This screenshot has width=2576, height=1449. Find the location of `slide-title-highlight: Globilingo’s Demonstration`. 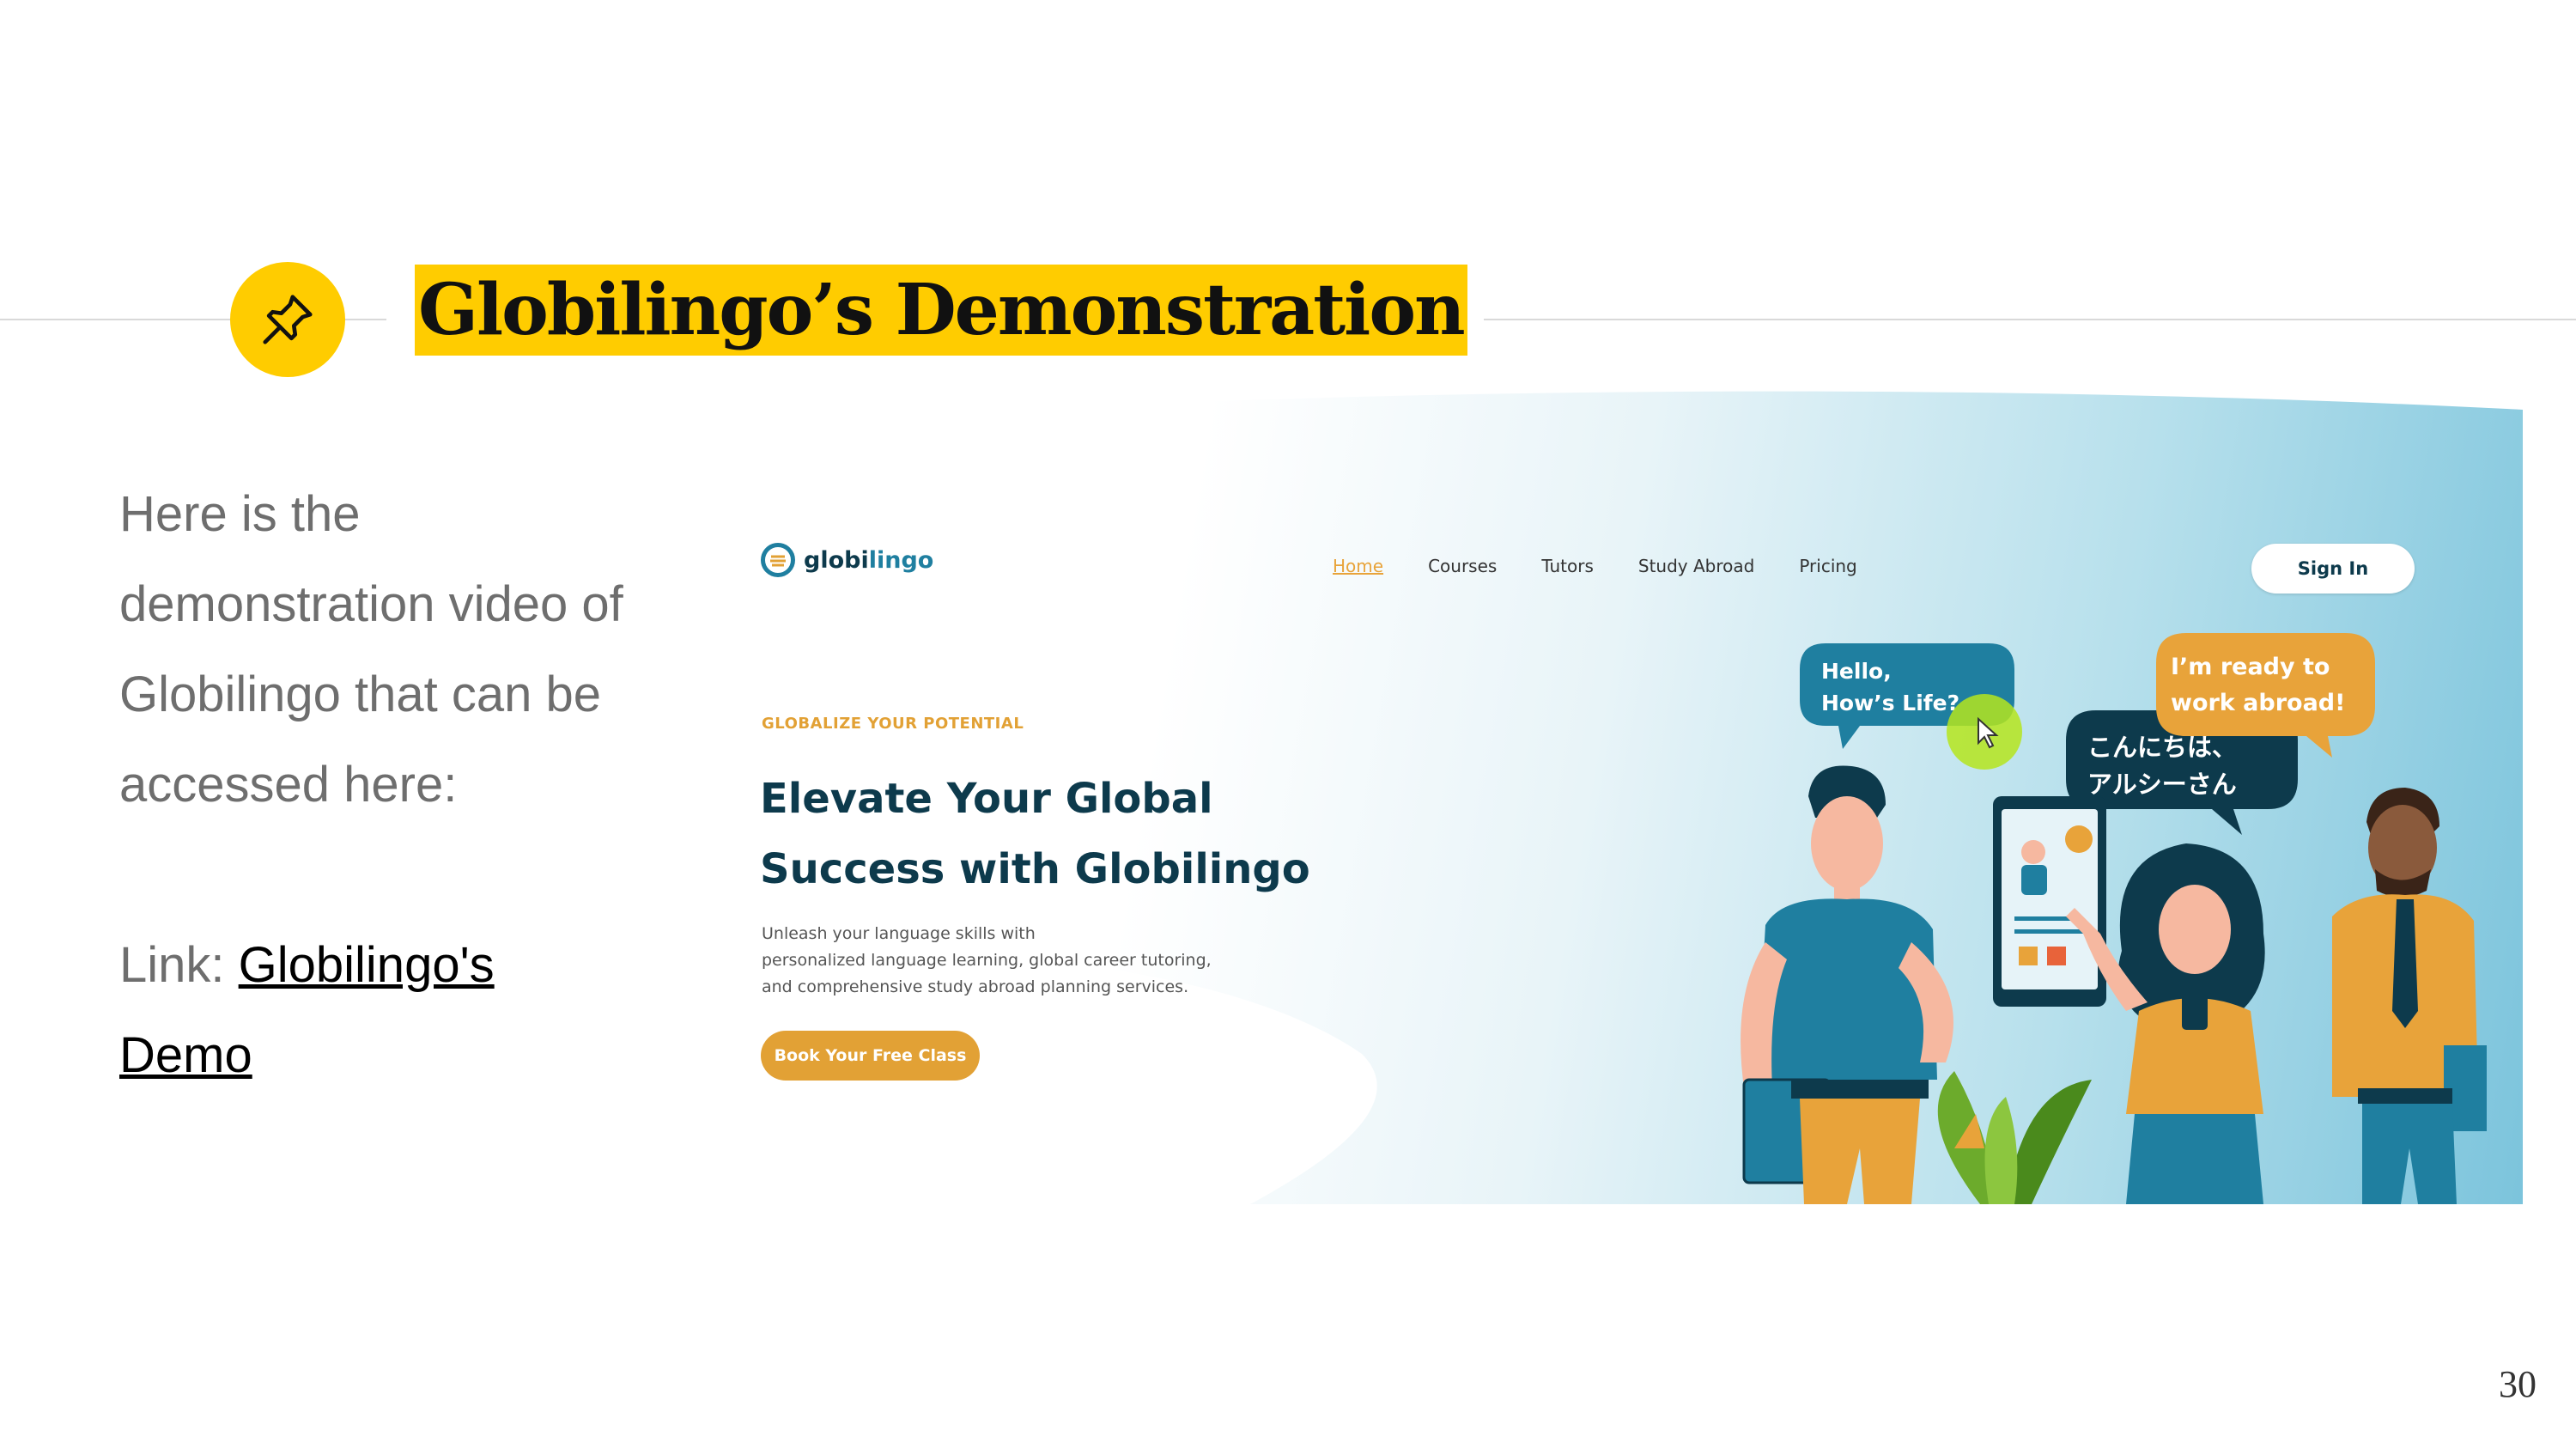

slide-title-highlight: Globilingo’s Demonstration is located at coordinates (941, 310).